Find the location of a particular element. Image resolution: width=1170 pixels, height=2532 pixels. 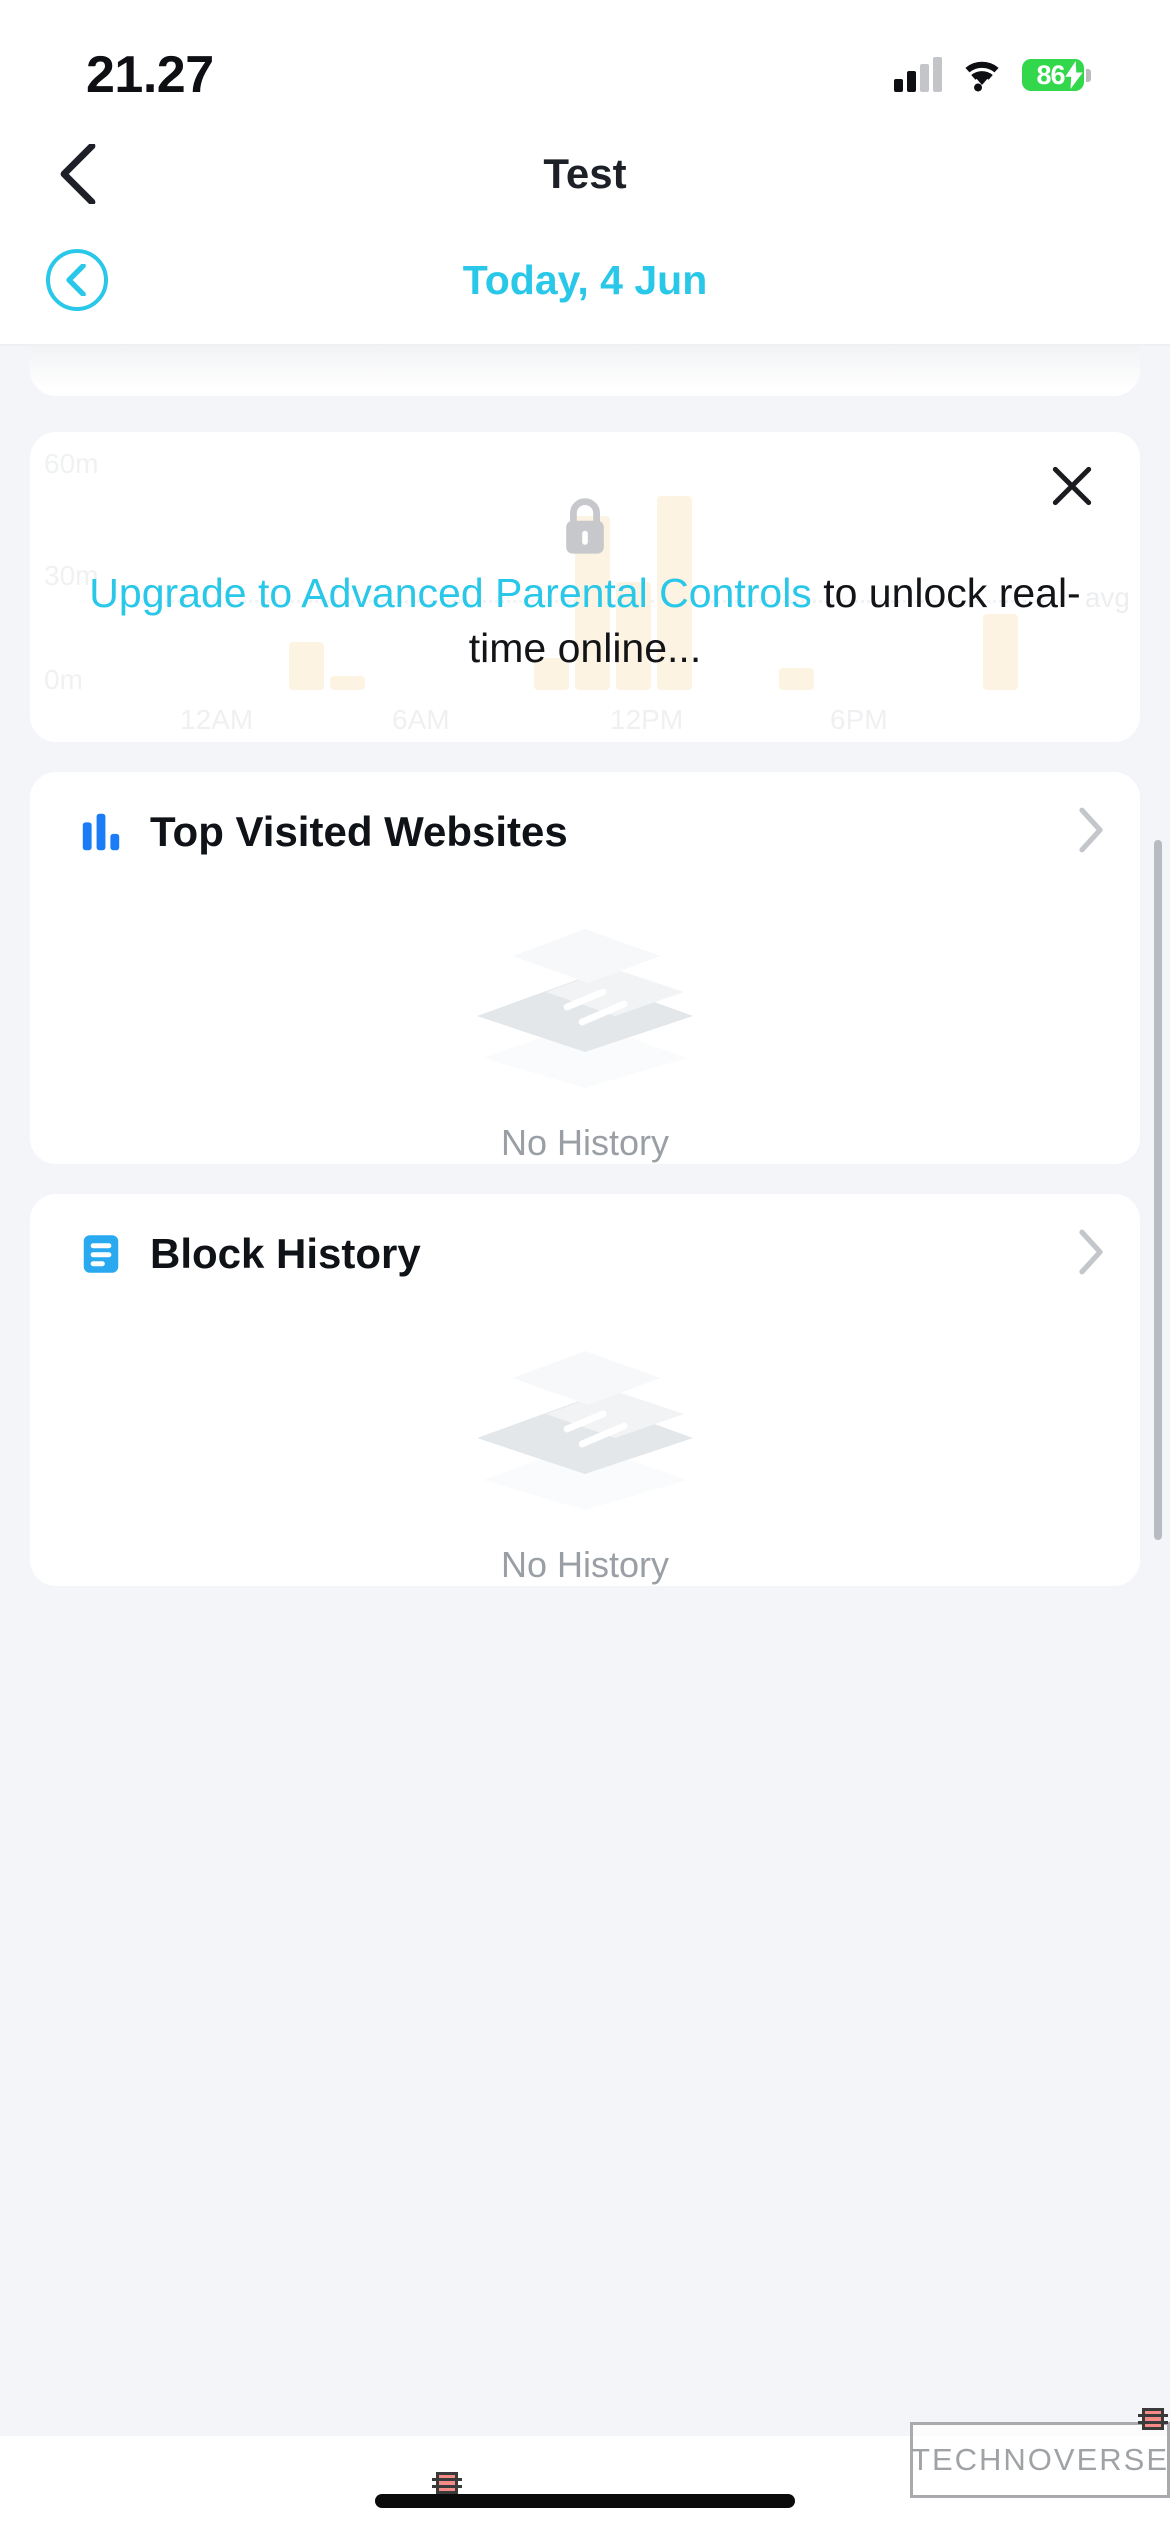

battery-charging-icon: 86 is located at coordinates (1056, 75).